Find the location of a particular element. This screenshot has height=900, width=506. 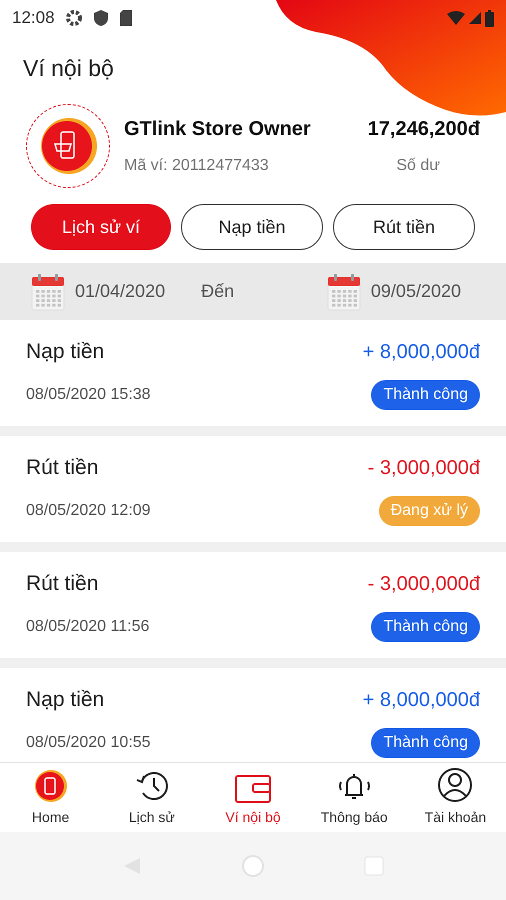

shield-icon is located at coordinates (100, 18).